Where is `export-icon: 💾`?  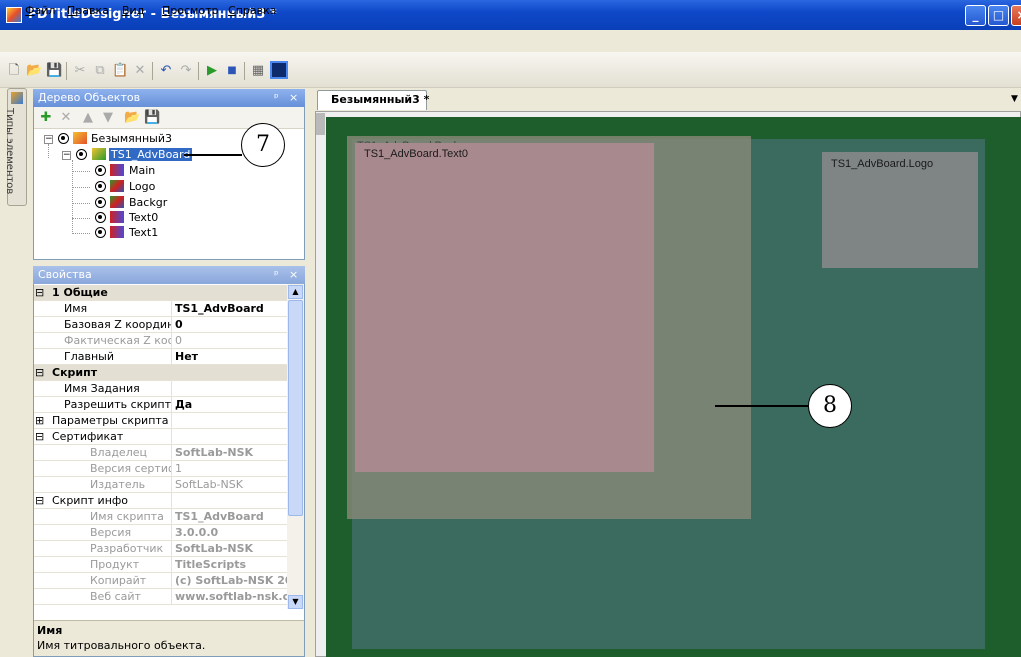
export-icon: 💾 is located at coordinates (152, 118).